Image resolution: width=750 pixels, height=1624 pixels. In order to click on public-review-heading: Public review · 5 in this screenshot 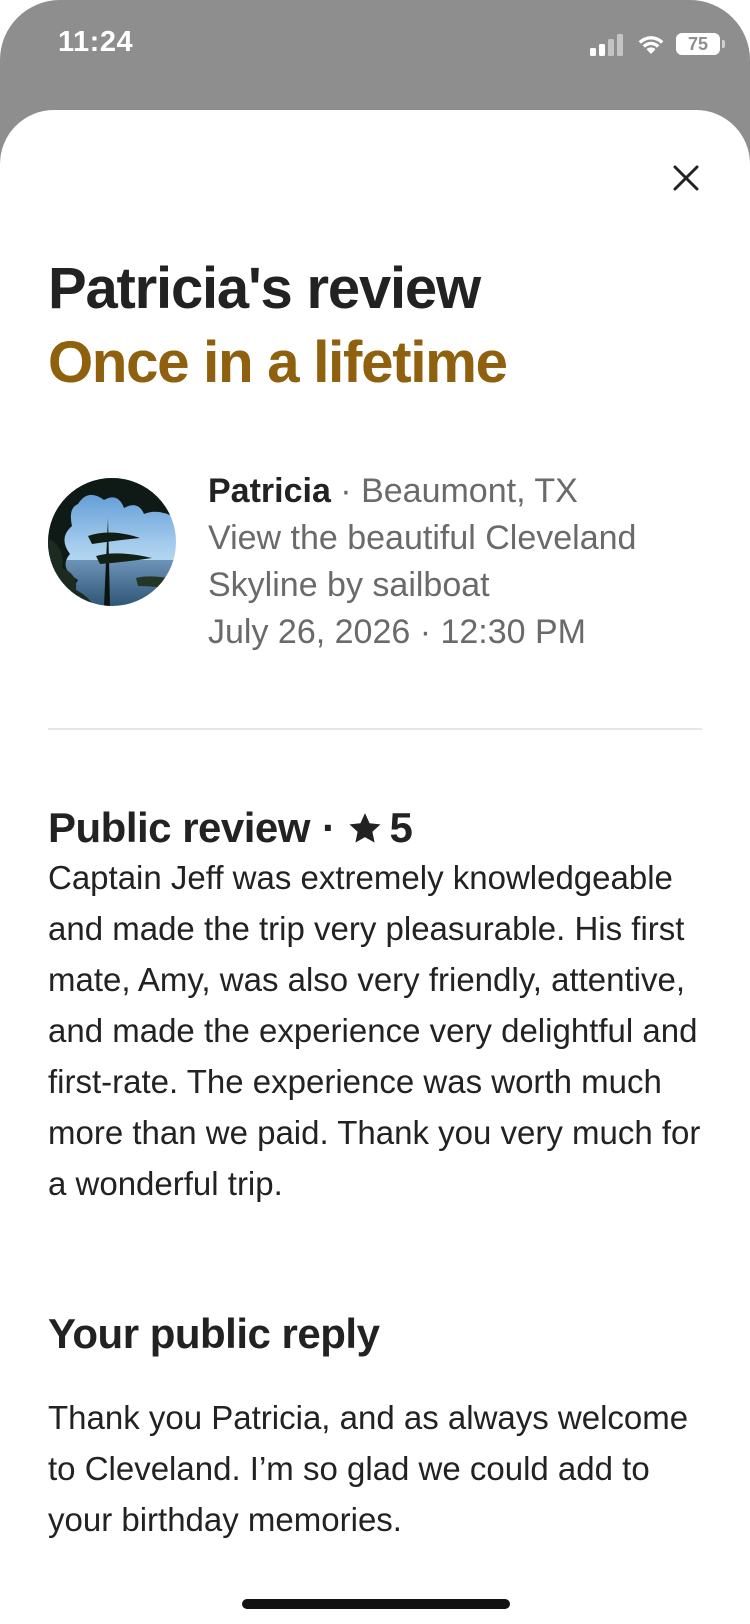, I will do `click(375, 828)`.